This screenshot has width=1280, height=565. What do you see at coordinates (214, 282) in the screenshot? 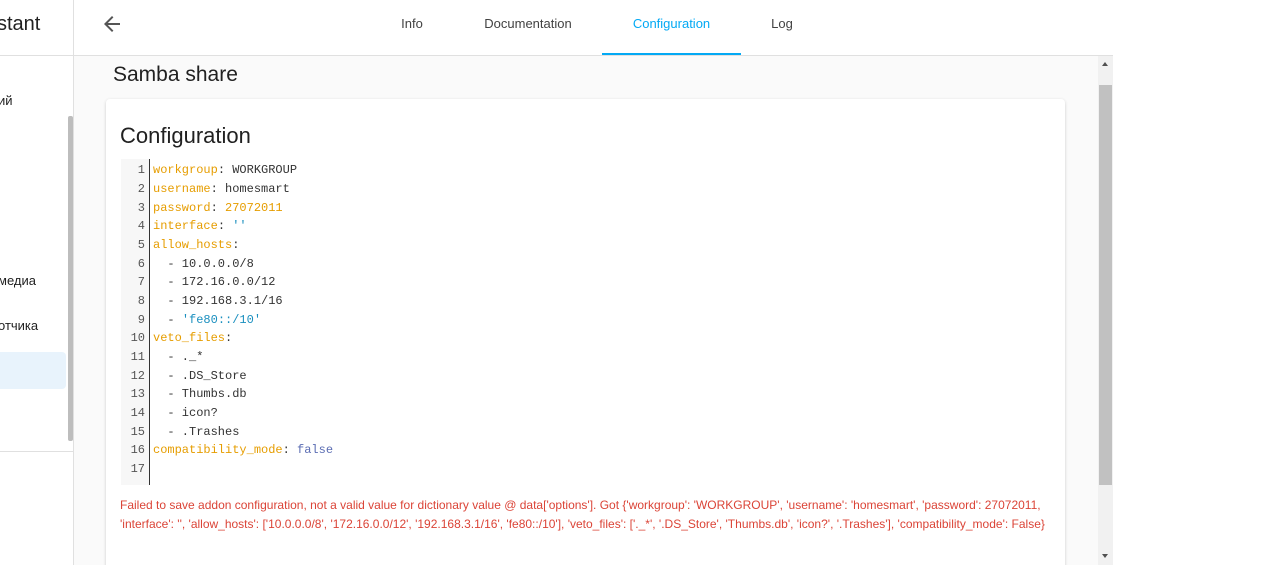
I see `code-line: - 172.16.0.0/12` at bounding box center [214, 282].